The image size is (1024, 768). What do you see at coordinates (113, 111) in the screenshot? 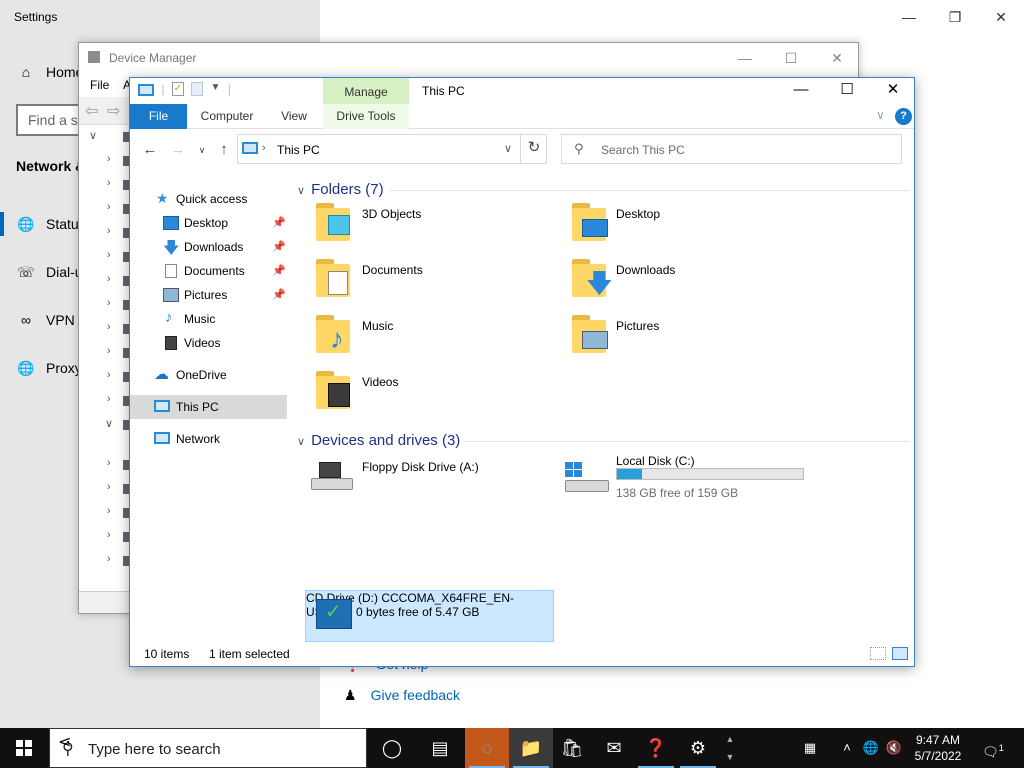
I see `forward-arrow-icon: ⇨` at bounding box center [113, 111].